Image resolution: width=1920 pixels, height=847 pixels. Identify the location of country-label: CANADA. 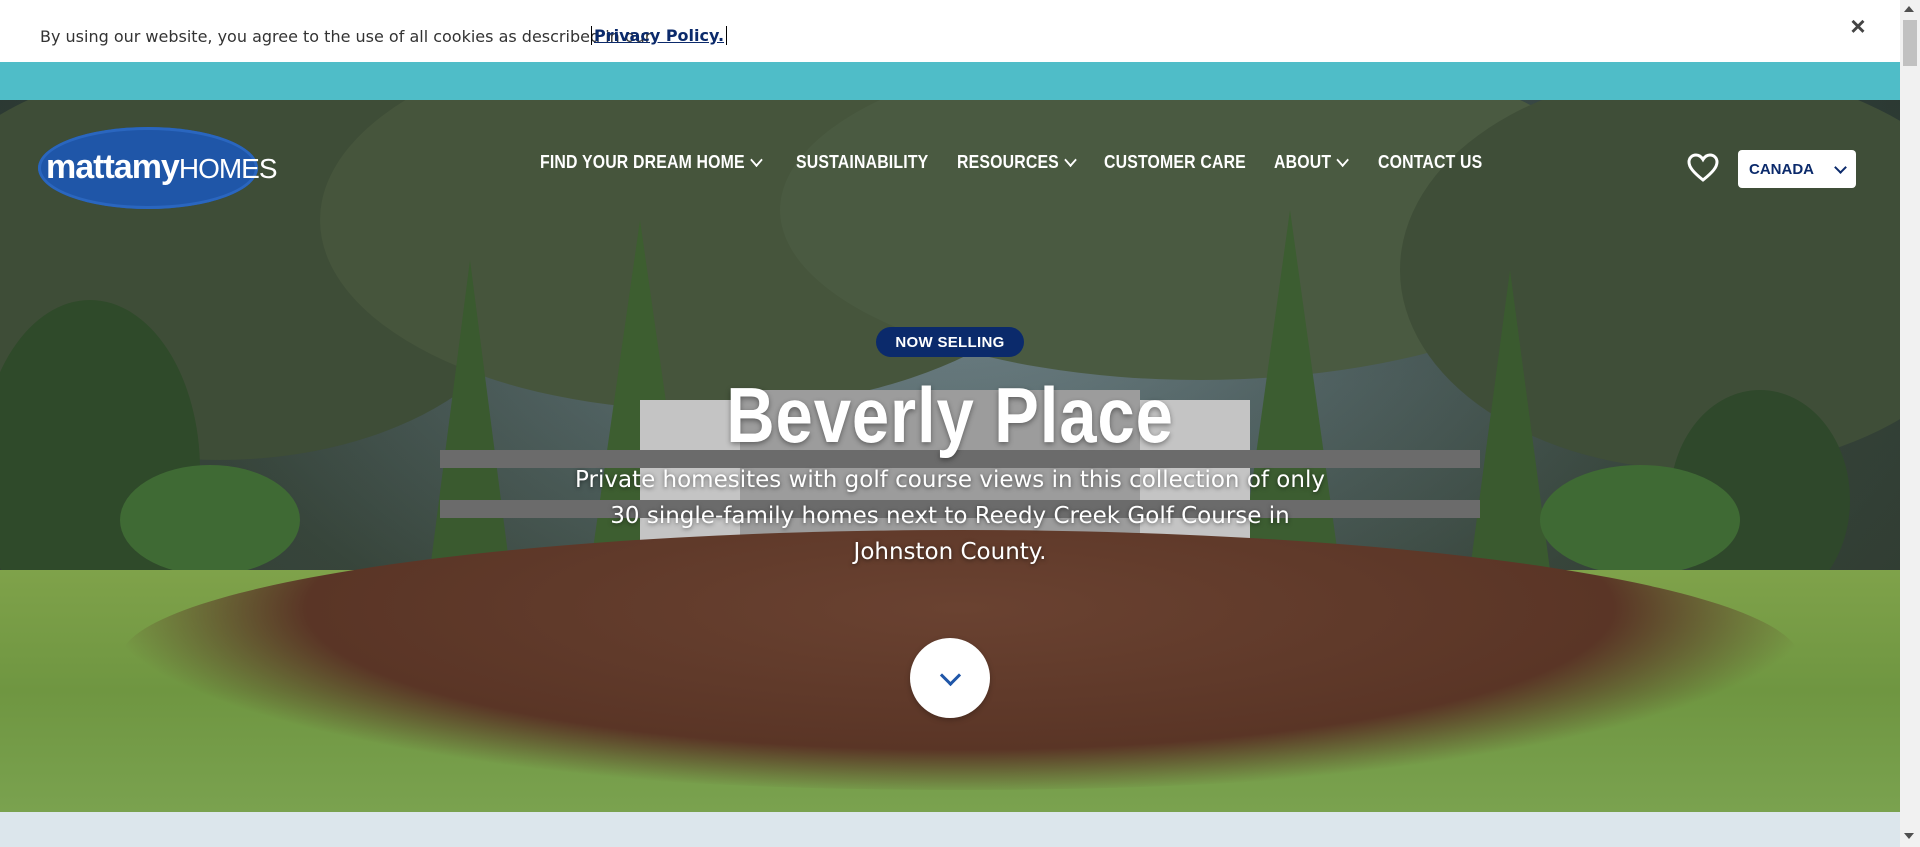
(1781, 169).